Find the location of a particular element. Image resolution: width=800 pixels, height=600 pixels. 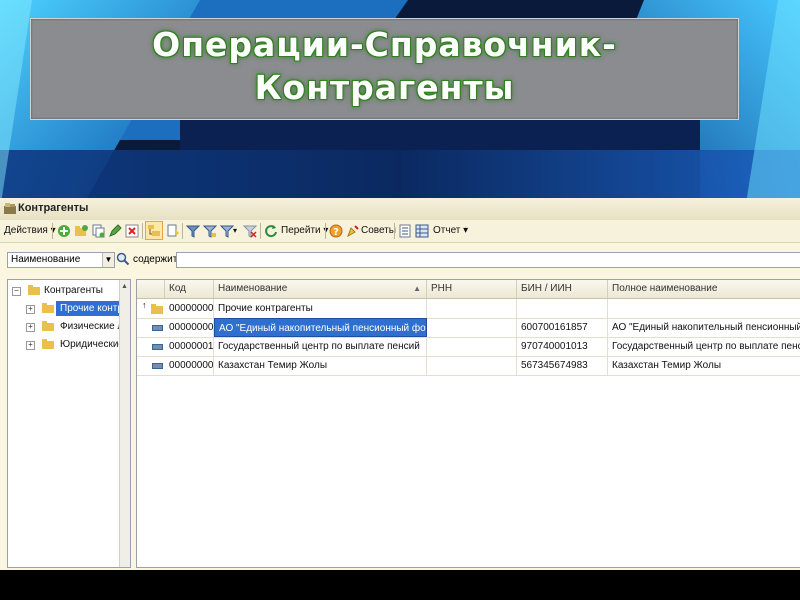

cell-full-name: Казахстан Темир Жолы is located at coordinates (667, 365).